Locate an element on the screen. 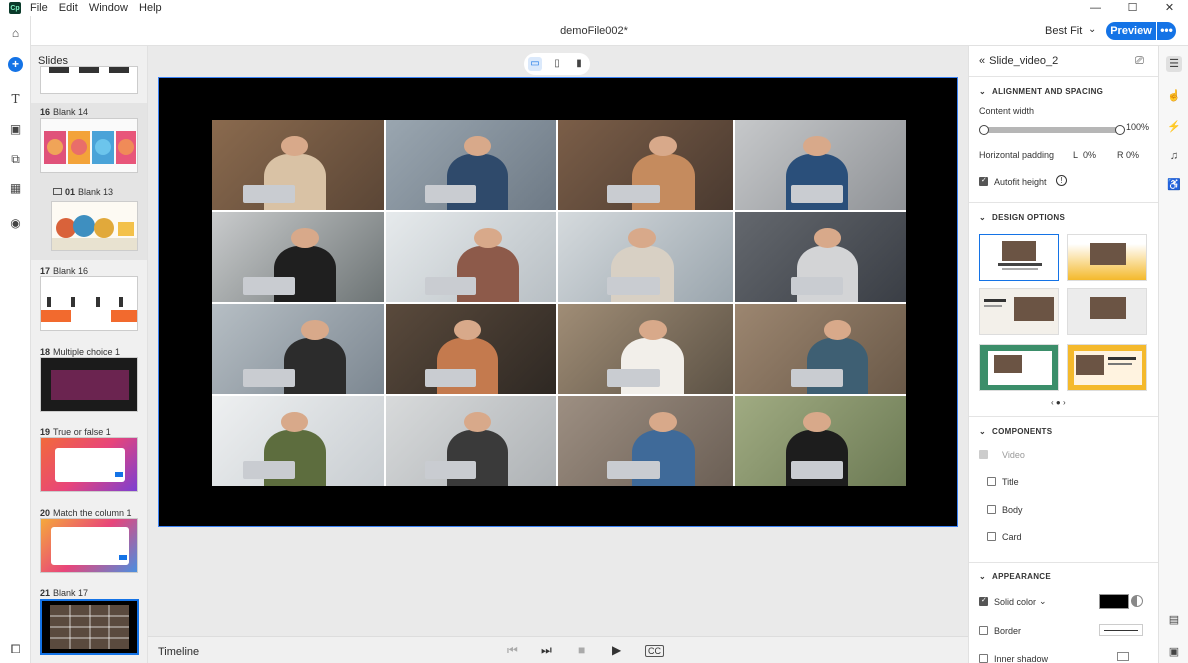 This screenshot has width=1188, height=663. zoom-dropdown: Best Fit is located at coordinates (1063, 31).